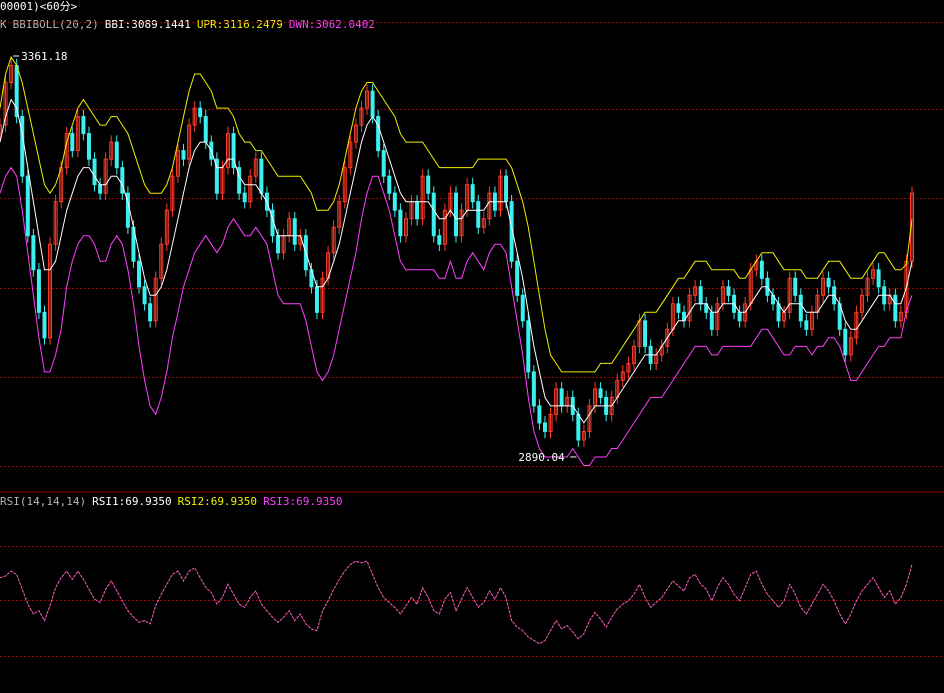 The width and height of the screenshot is (944, 693). I want to click on low-price-marker: 2890.04, so click(541, 457).